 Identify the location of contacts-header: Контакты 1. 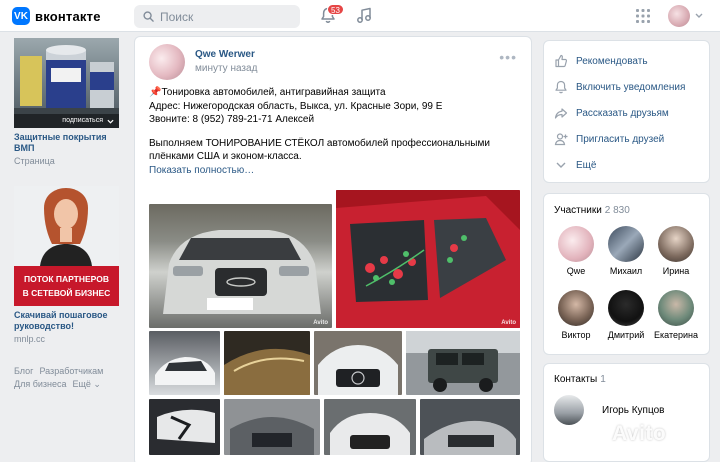
(580, 379).